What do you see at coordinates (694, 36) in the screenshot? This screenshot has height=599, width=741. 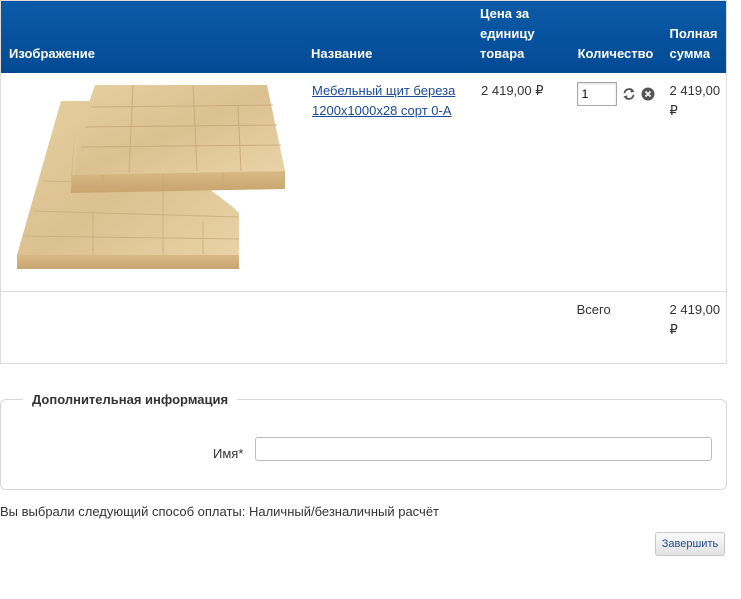 I see `header-total: Полная сумма` at bounding box center [694, 36].